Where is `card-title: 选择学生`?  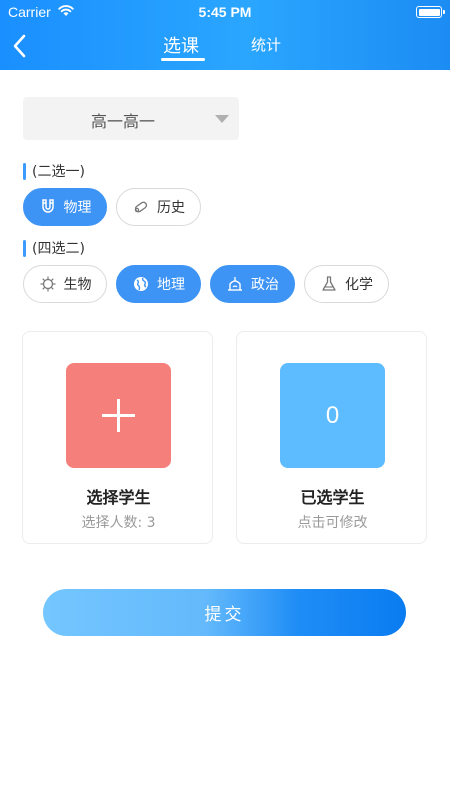 card-title: 选择学生 is located at coordinates (118, 497).